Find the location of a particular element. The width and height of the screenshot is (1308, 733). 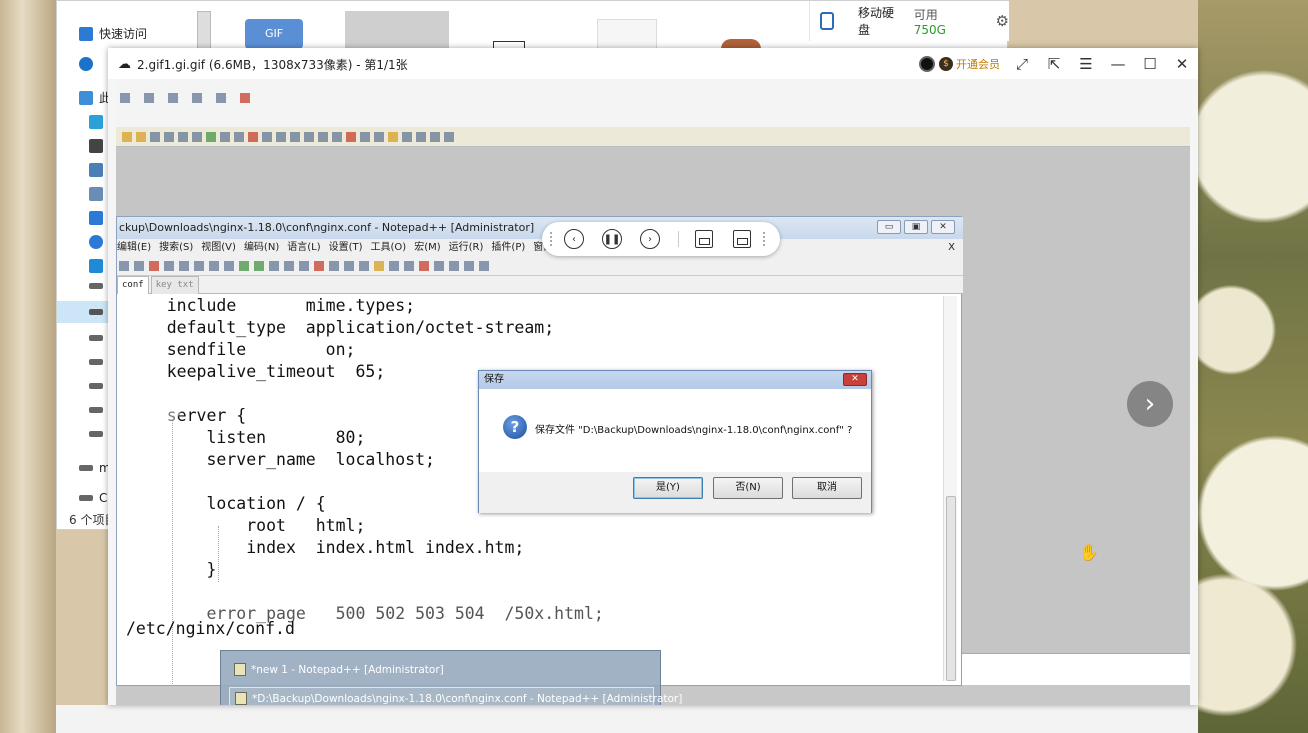

nav-item-3d-objects is located at coordinates (96, 122).